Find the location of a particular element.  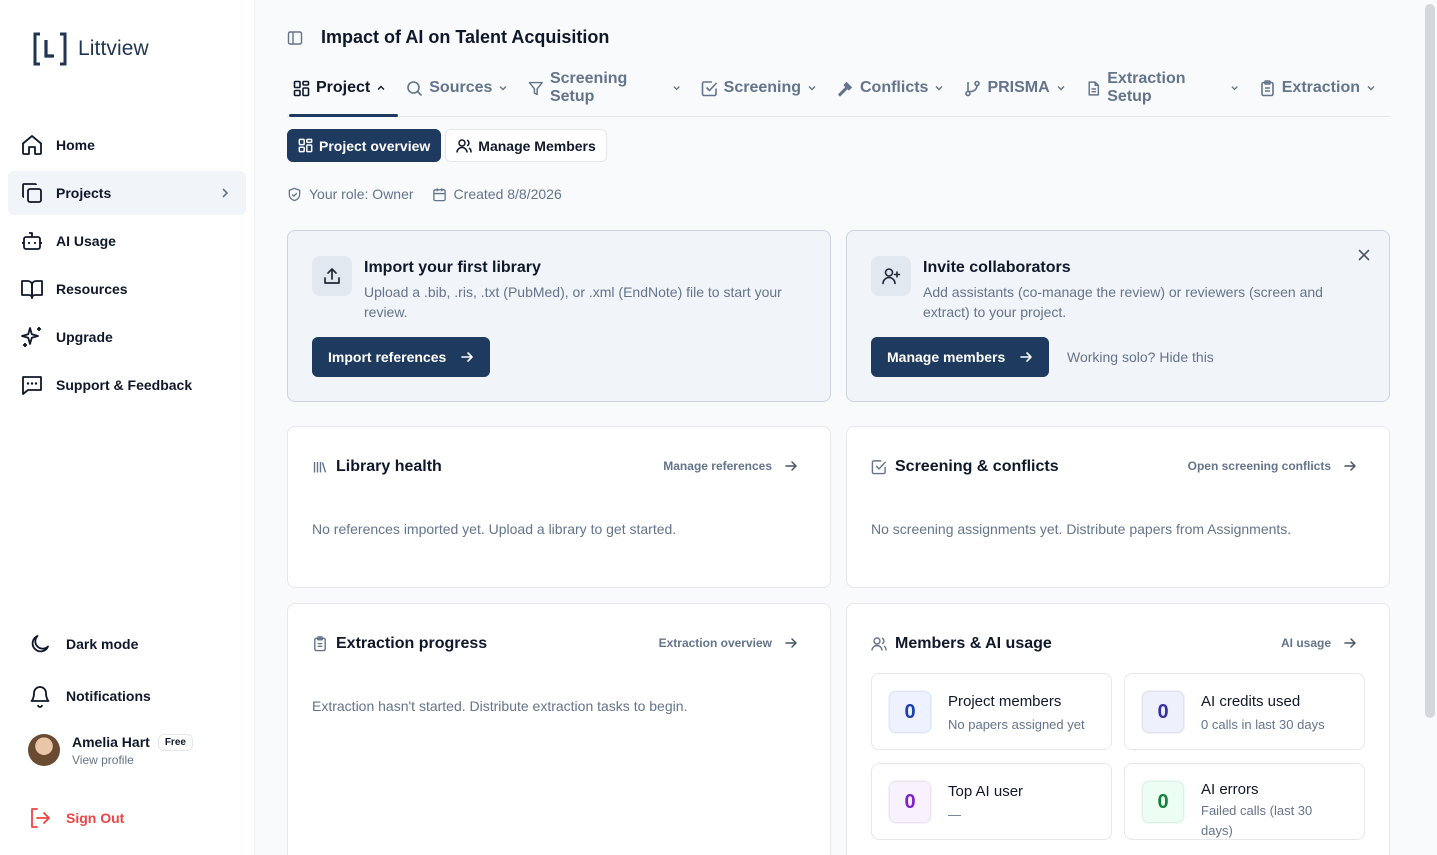

logo: Littview is located at coordinates (90, 49).